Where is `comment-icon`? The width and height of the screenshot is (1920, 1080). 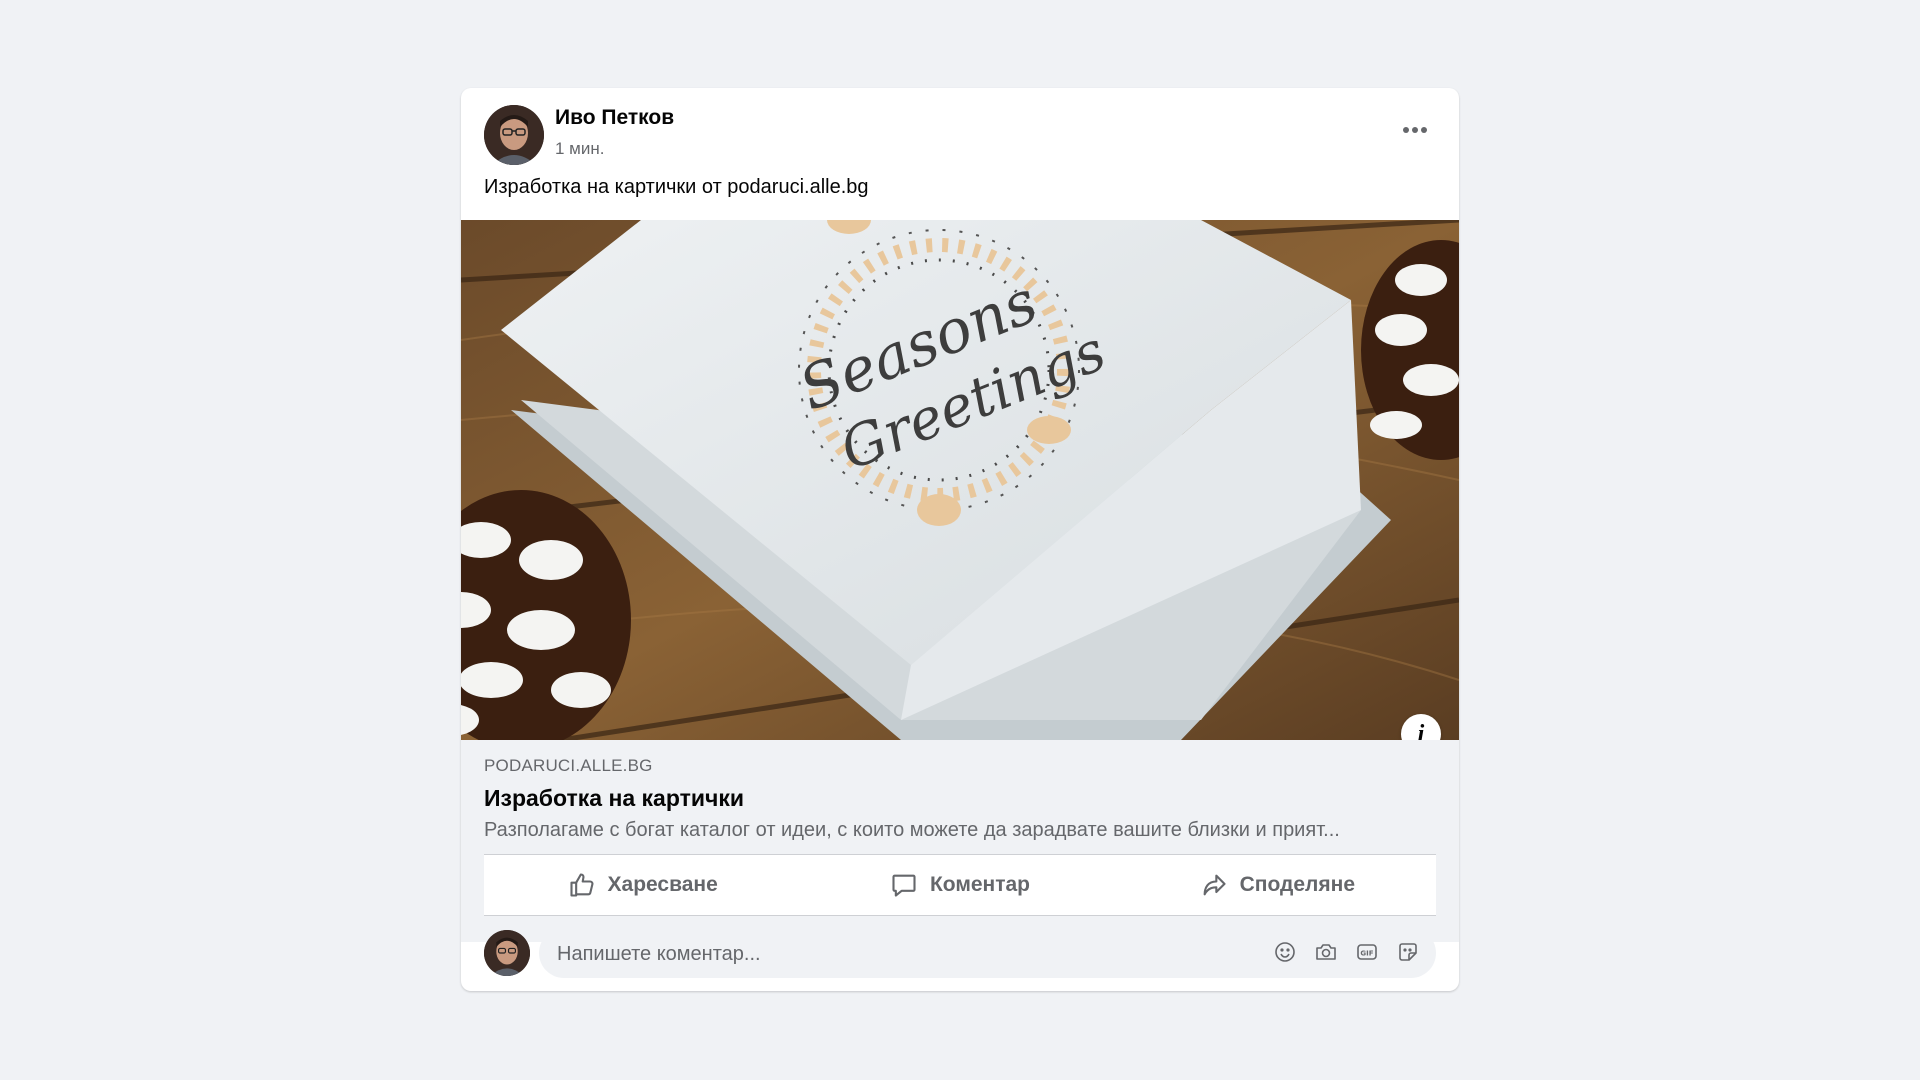
comment-icon is located at coordinates (904, 885).